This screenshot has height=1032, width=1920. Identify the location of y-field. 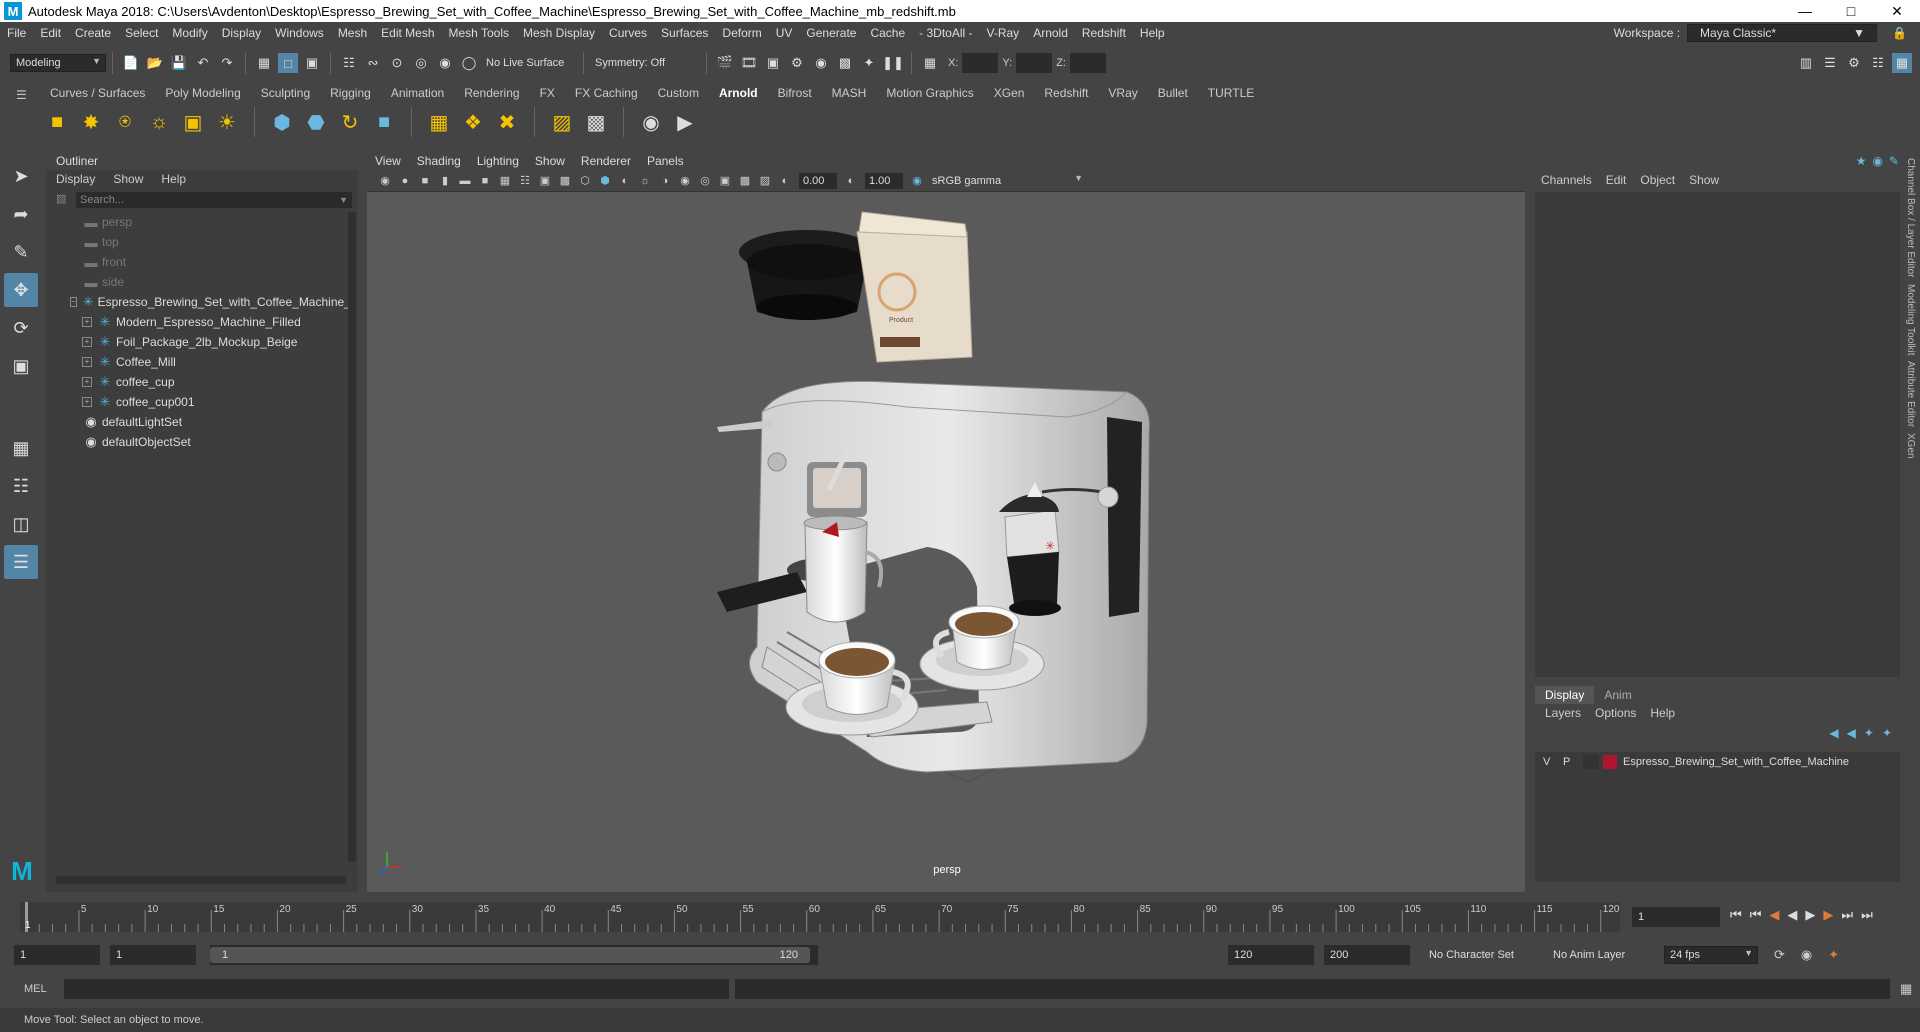
(1034, 63).